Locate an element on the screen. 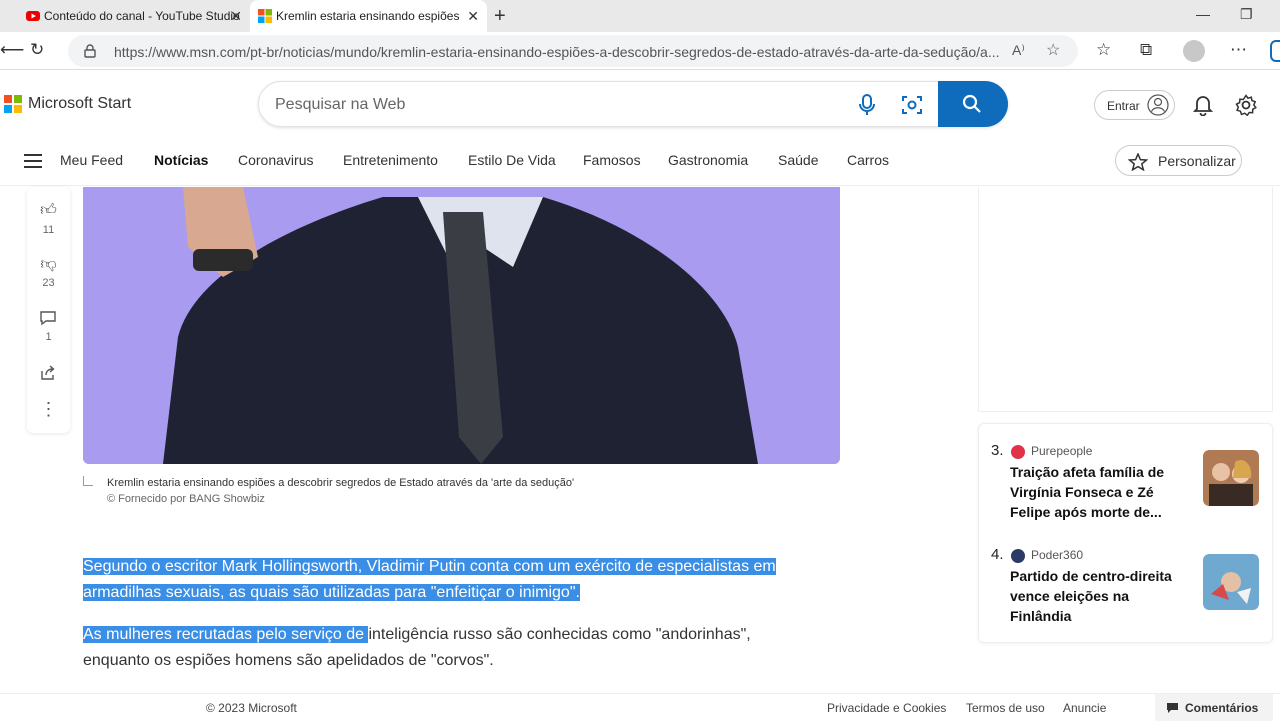  microphone-icon is located at coordinates (867, 105).